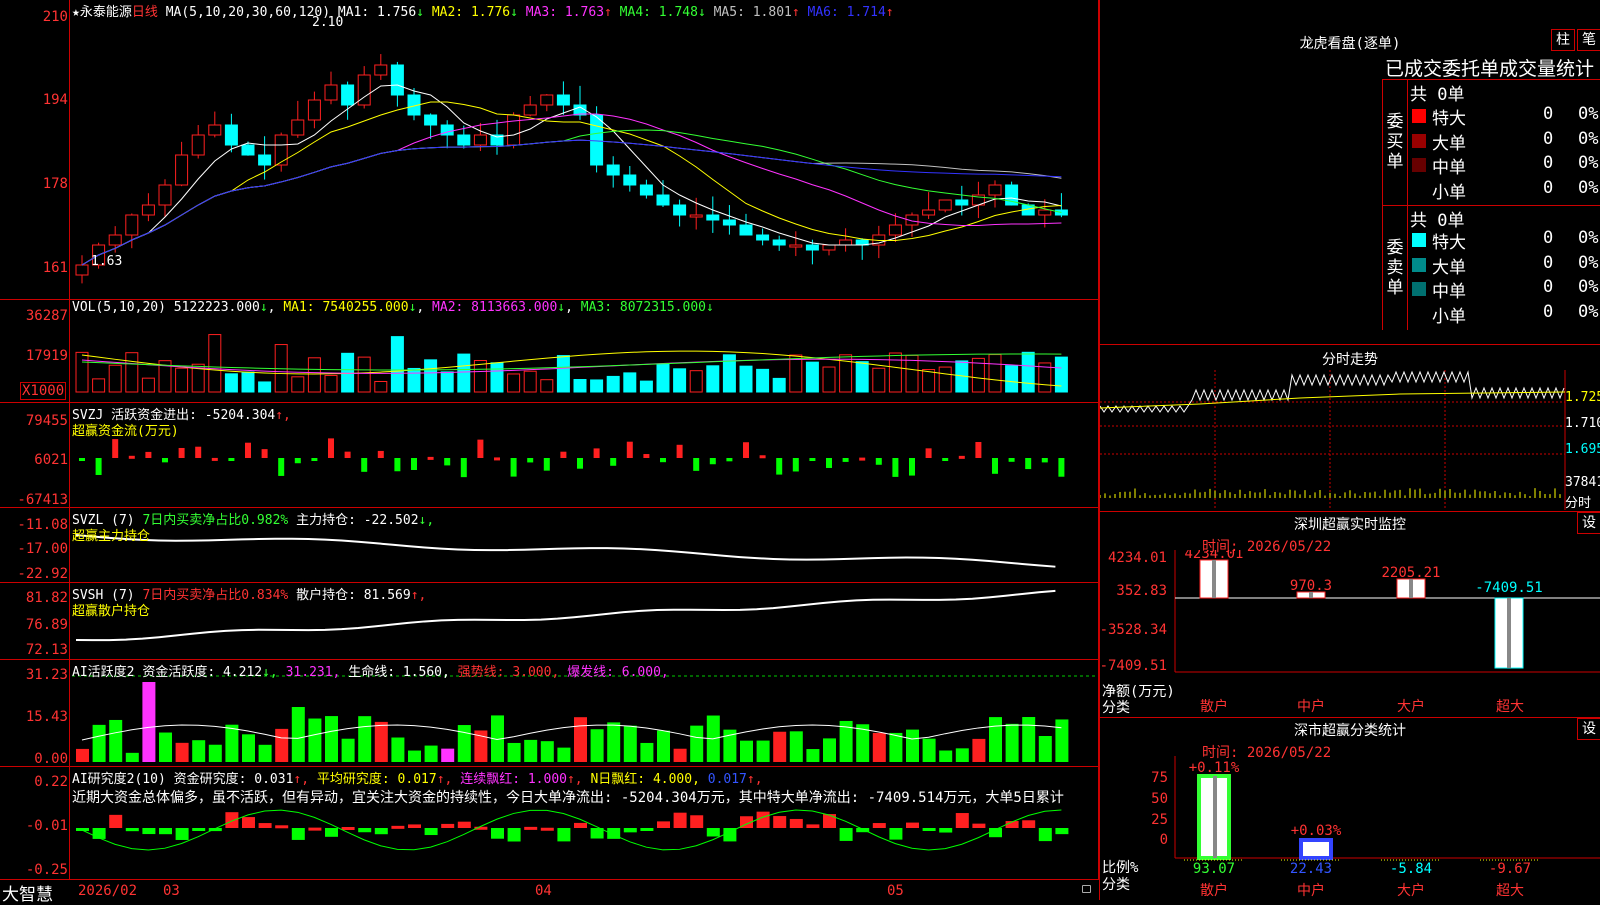 The height and width of the screenshot is (905, 1600). What do you see at coordinates (1588, 729) in the screenshot?
I see `sz-class-settings-button: 设` at bounding box center [1588, 729].